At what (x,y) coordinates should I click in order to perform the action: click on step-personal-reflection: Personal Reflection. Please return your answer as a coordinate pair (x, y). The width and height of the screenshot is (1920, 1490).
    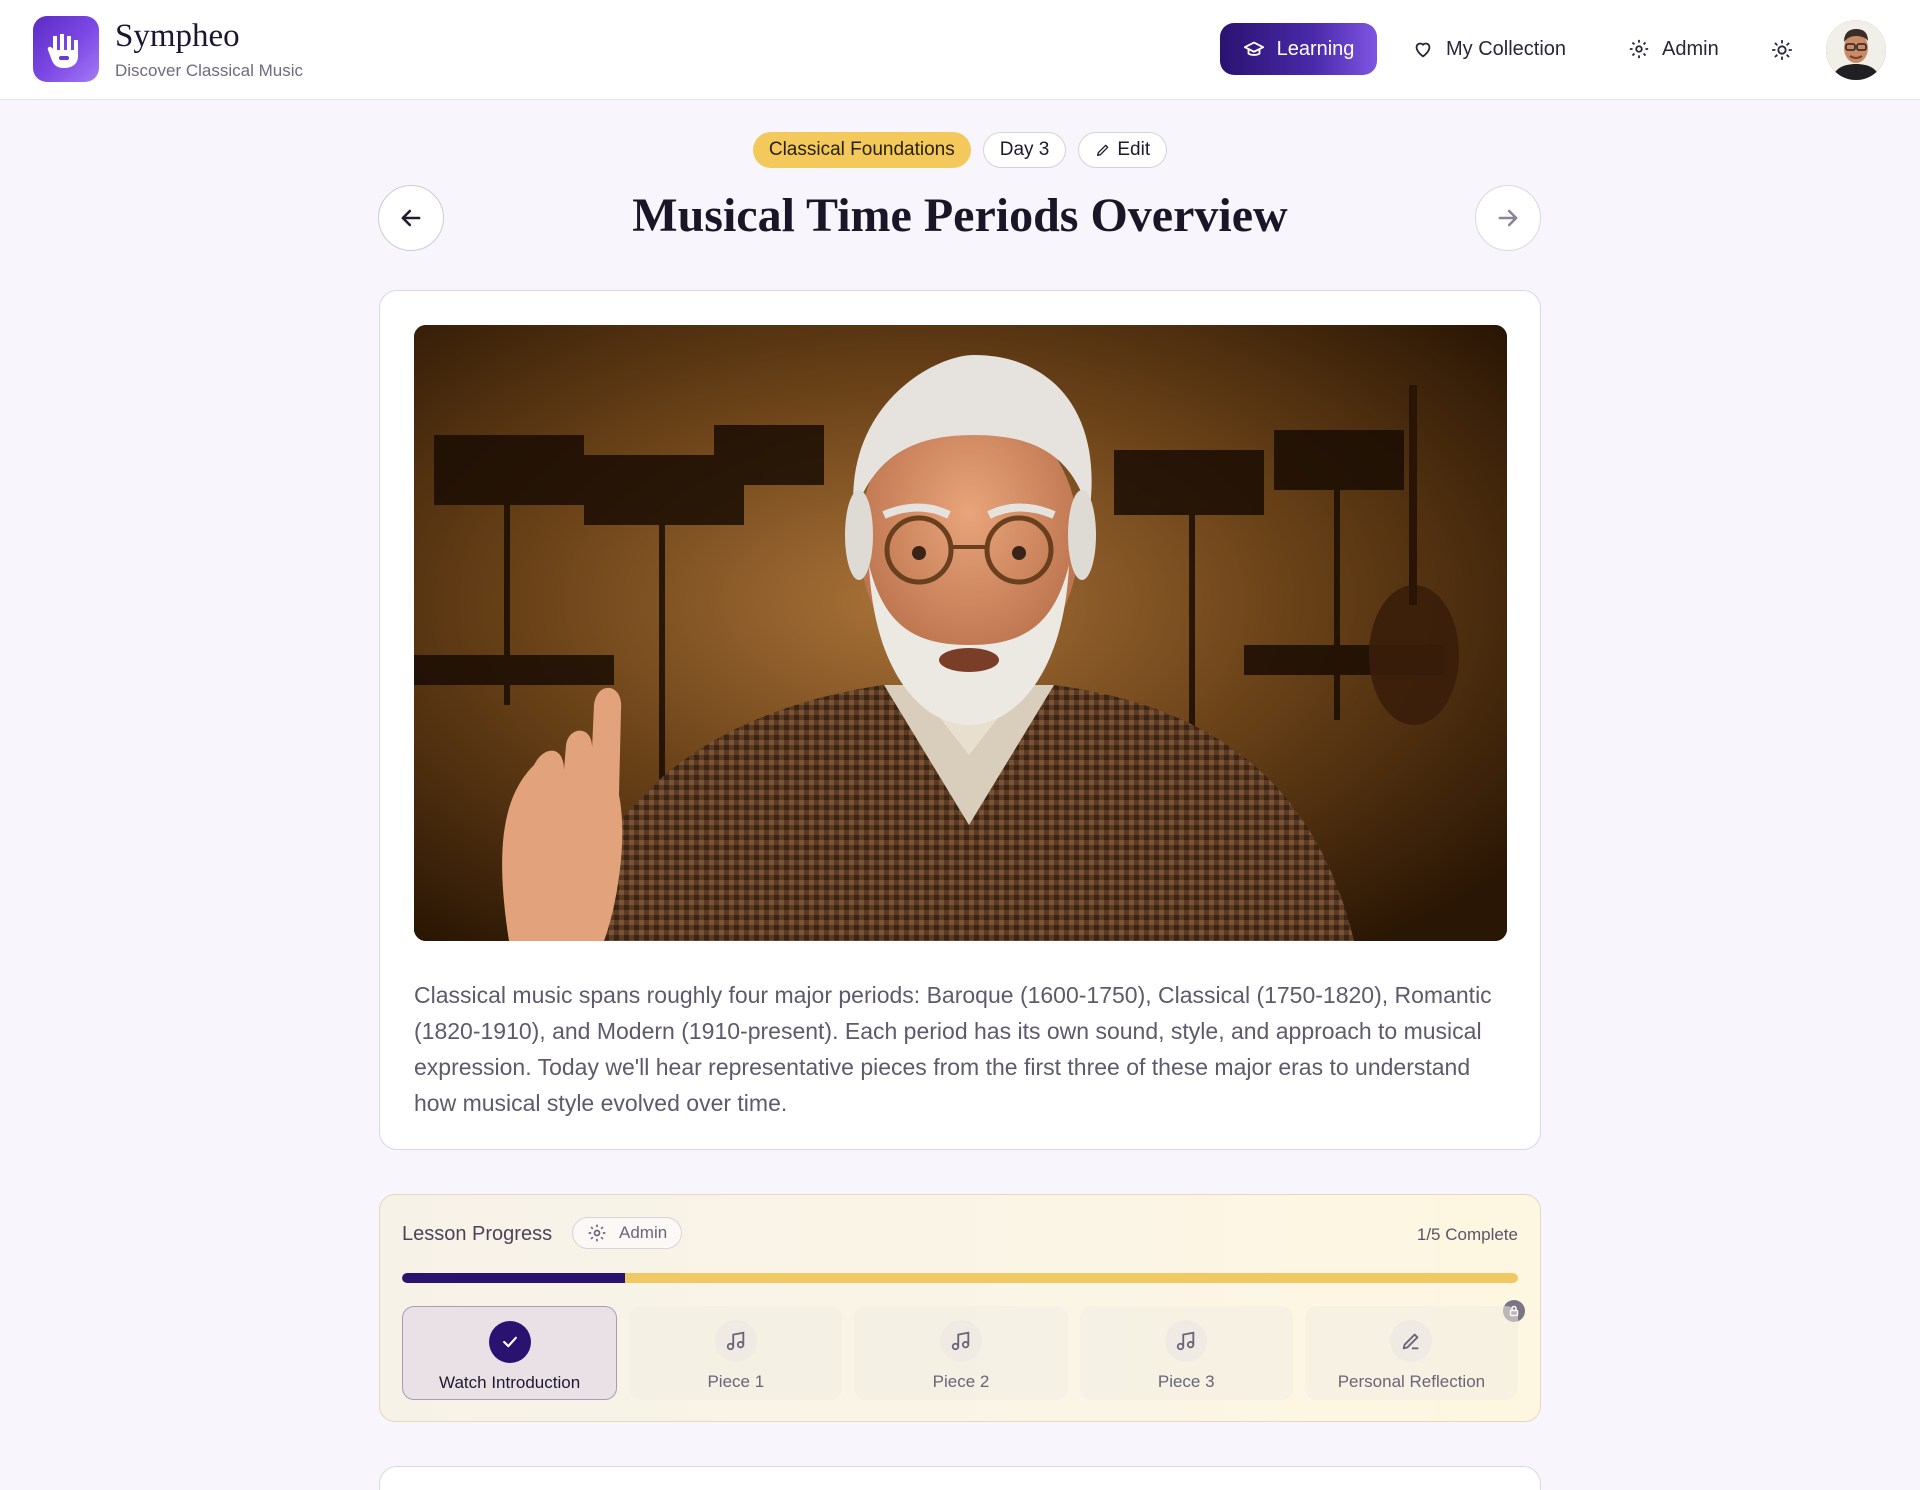
    Looking at the image, I should click on (1411, 1353).